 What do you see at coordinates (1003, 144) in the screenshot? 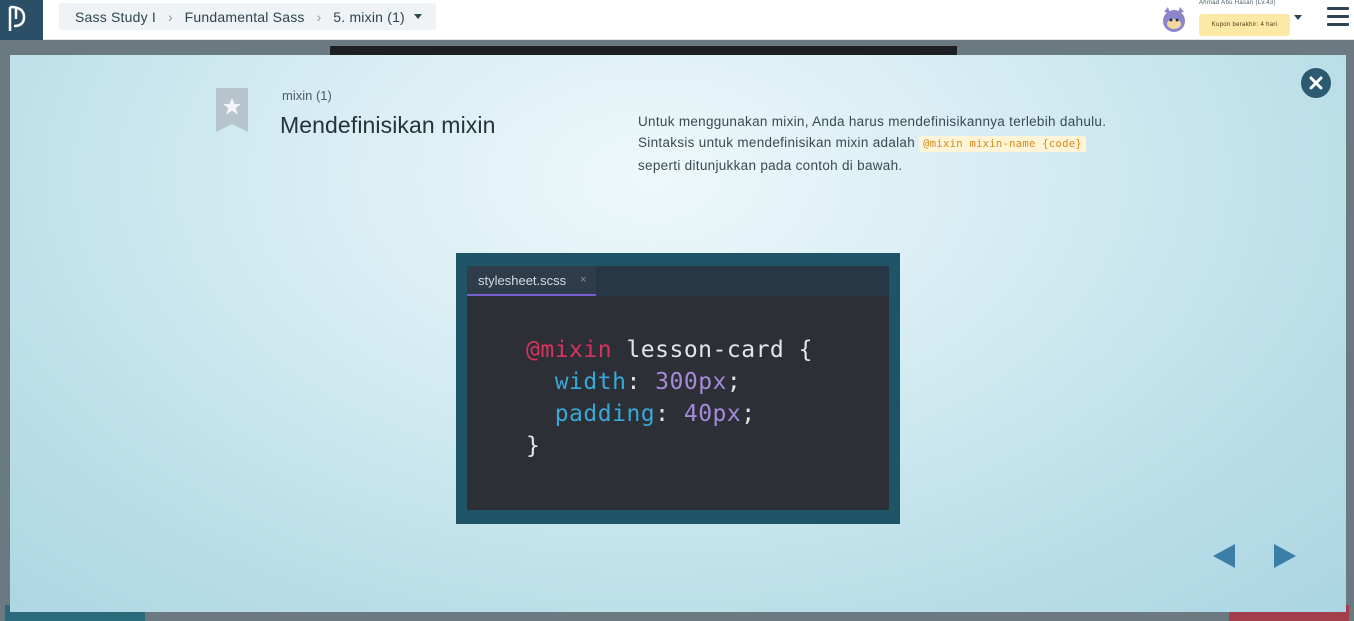
I see `inline-code: @mixin mixin-name {code}` at bounding box center [1003, 144].